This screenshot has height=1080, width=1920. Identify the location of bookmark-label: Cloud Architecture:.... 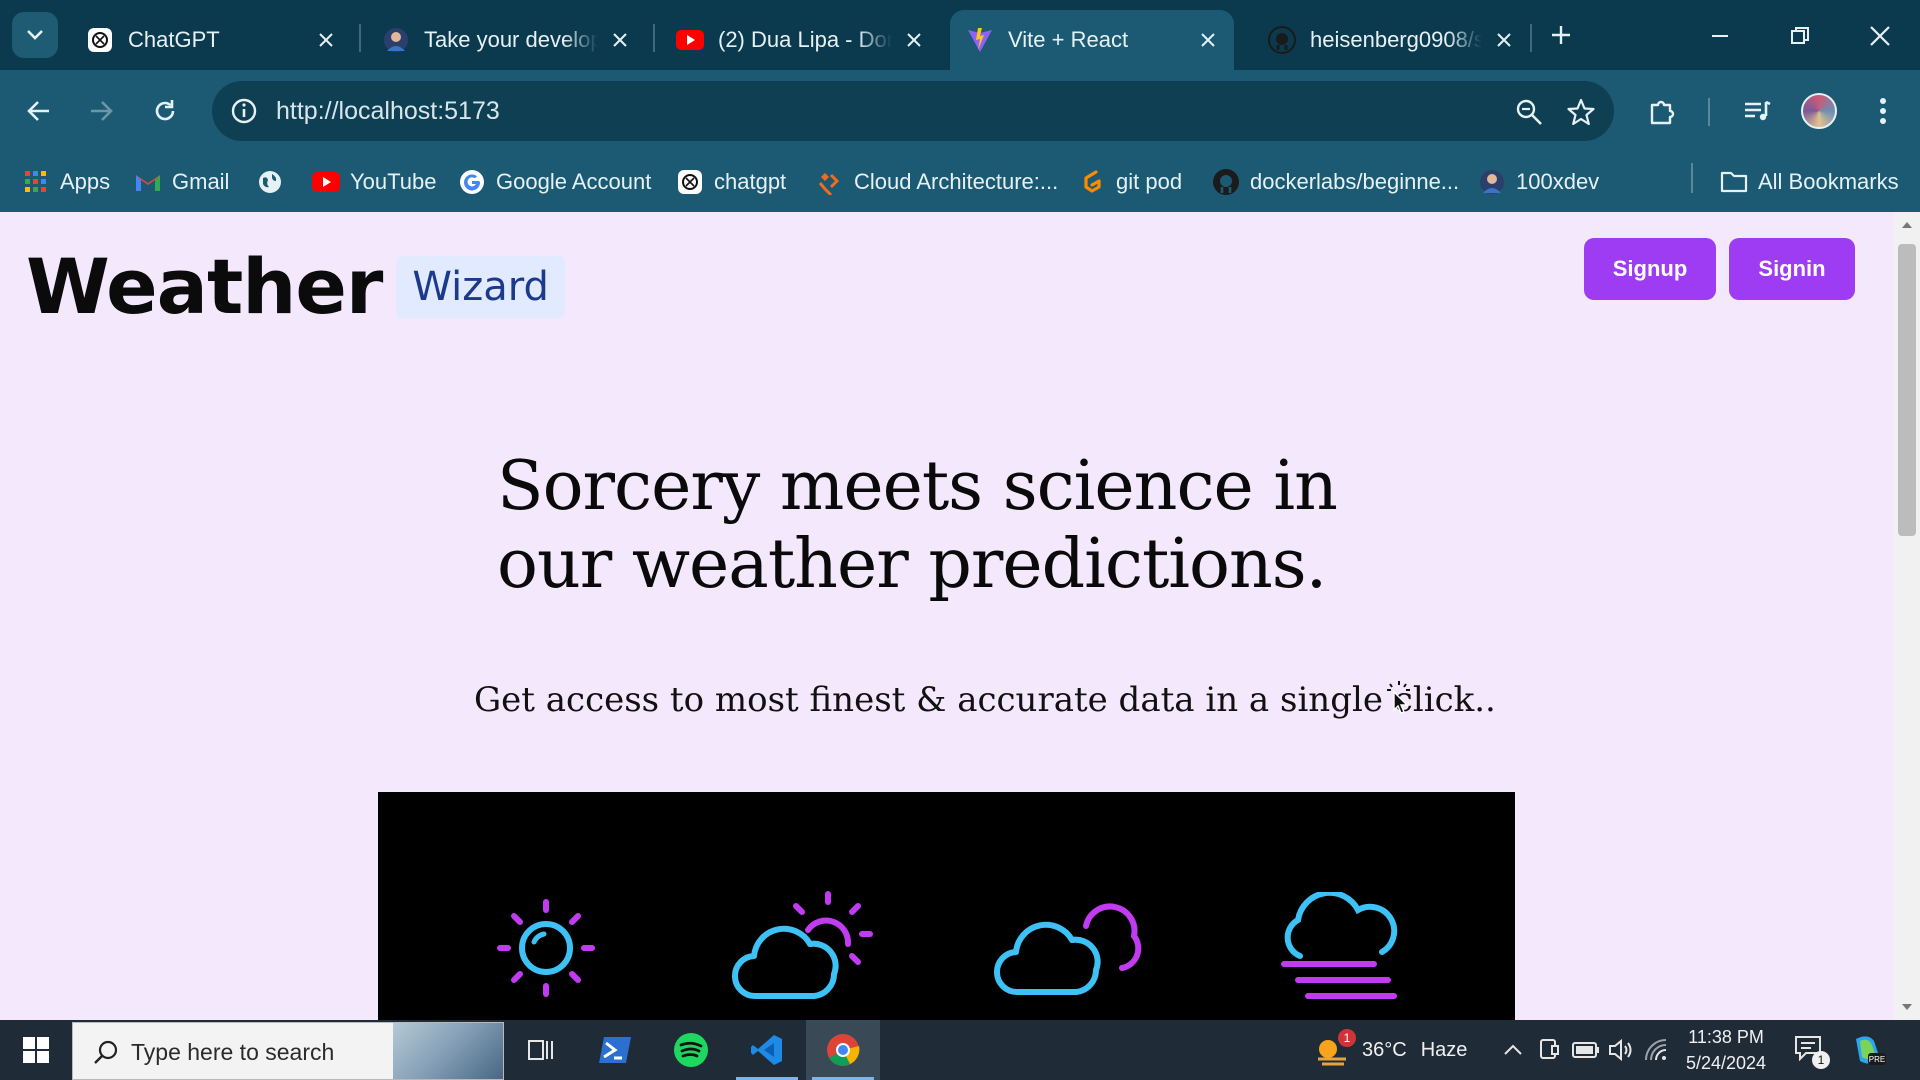
(956, 181).